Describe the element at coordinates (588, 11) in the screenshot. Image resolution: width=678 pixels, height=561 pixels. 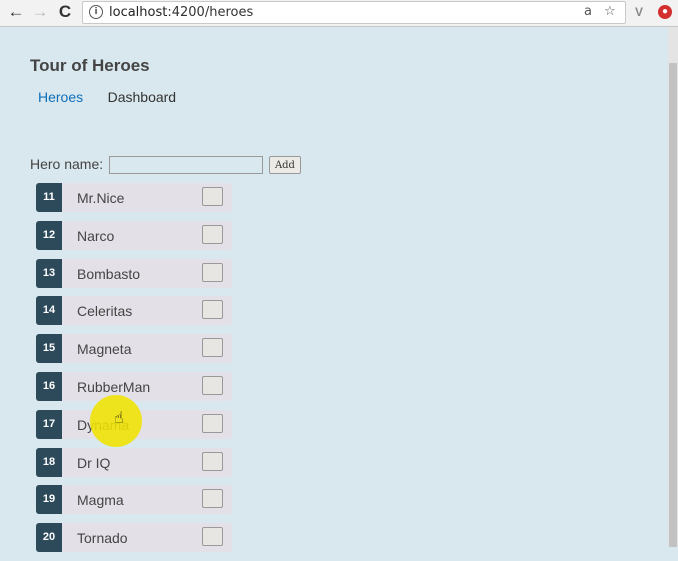
I see `translate-icon: a` at that location.